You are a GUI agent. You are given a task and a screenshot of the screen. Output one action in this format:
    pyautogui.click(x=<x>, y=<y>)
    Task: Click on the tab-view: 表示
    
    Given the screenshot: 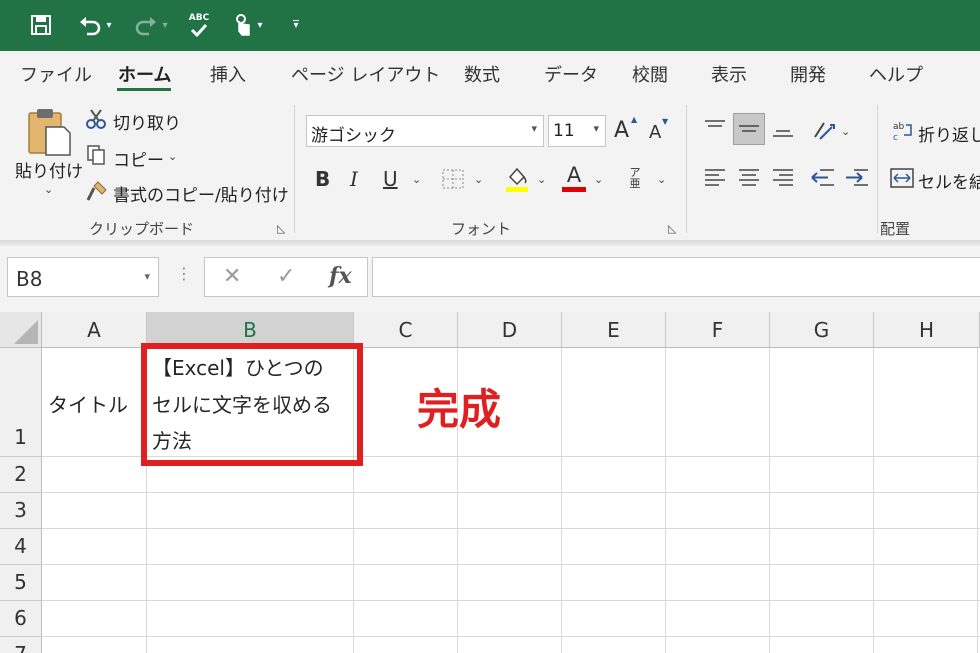 What is the action you would take?
    pyautogui.click(x=729, y=74)
    